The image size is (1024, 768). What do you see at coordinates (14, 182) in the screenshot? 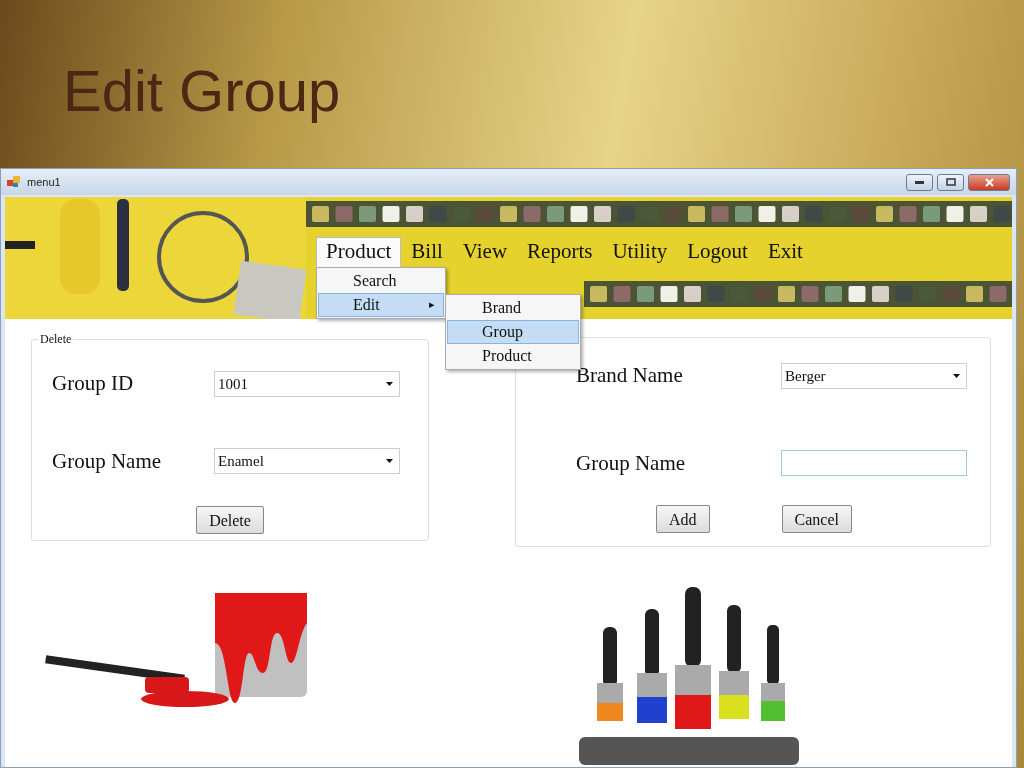
I see `app-icon` at bounding box center [14, 182].